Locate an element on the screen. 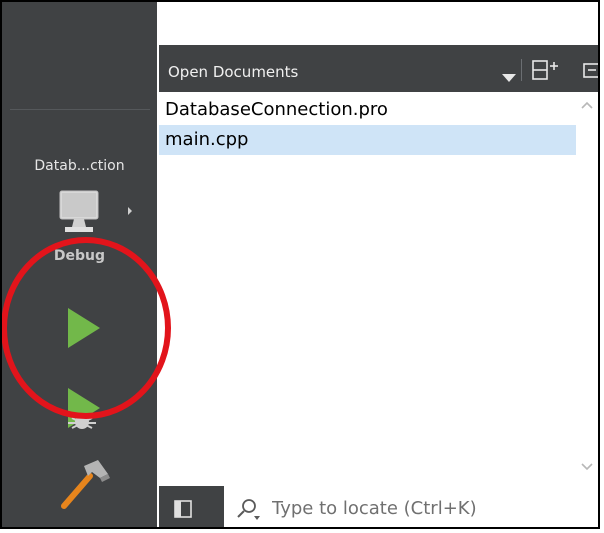 The height and width of the screenshot is (533, 604). view-dropdown-button is located at coordinates (509, 76).